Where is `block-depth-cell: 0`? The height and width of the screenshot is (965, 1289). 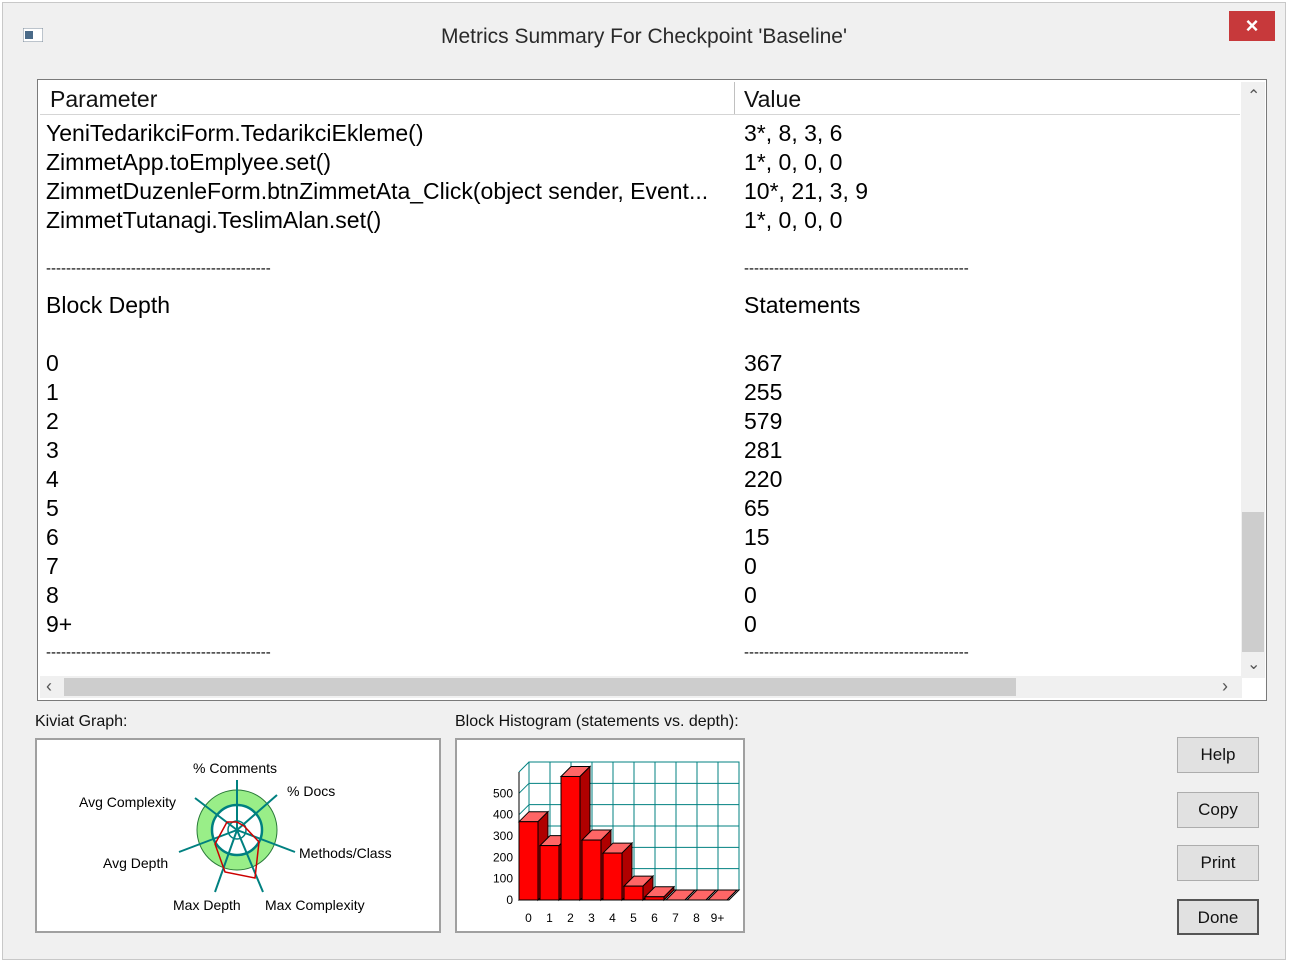
block-depth-cell: 0 is located at coordinates (52, 363).